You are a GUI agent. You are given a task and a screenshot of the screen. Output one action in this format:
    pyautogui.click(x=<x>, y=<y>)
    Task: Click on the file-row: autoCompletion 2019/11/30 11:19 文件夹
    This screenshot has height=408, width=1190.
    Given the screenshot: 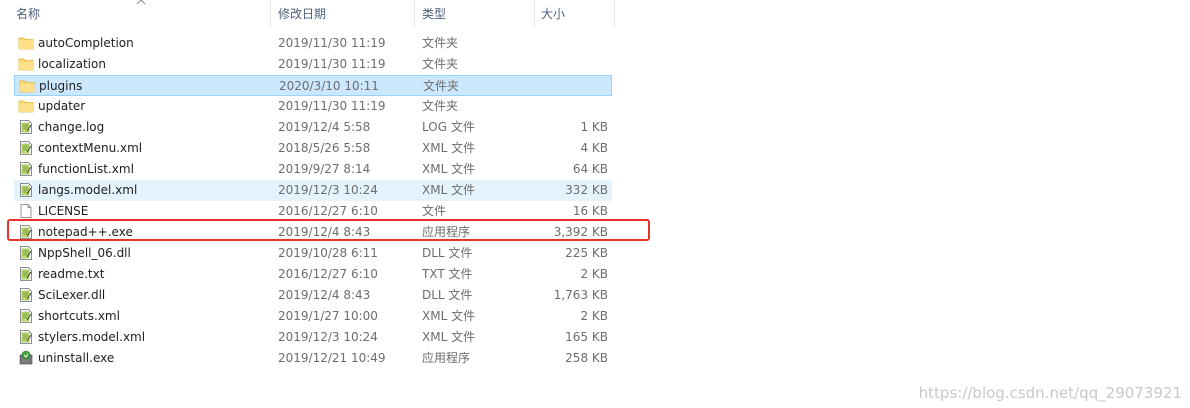 What is the action you would take?
    pyautogui.click(x=313, y=43)
    